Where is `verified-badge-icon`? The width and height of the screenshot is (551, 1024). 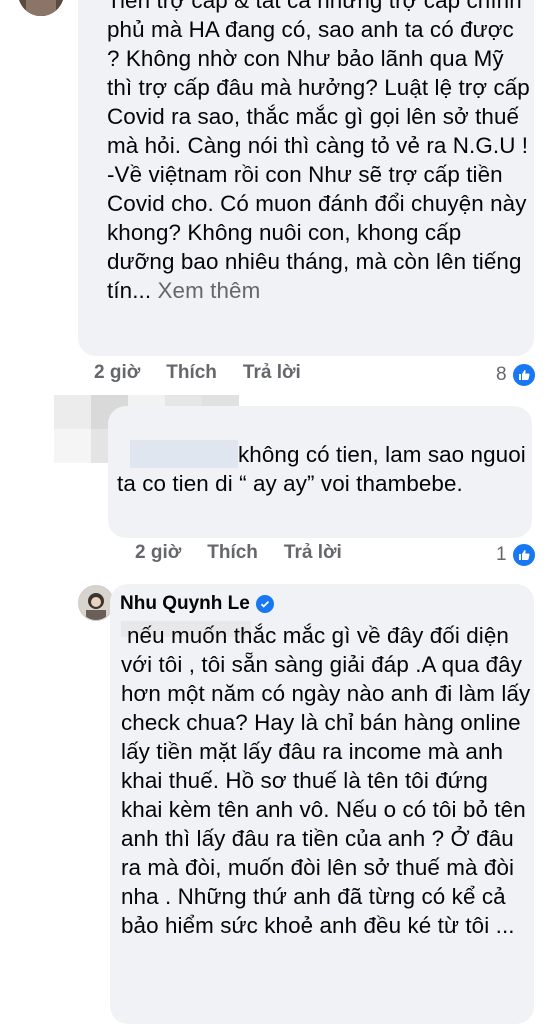
verified-badge-icon is located at coordinates (264, 604).